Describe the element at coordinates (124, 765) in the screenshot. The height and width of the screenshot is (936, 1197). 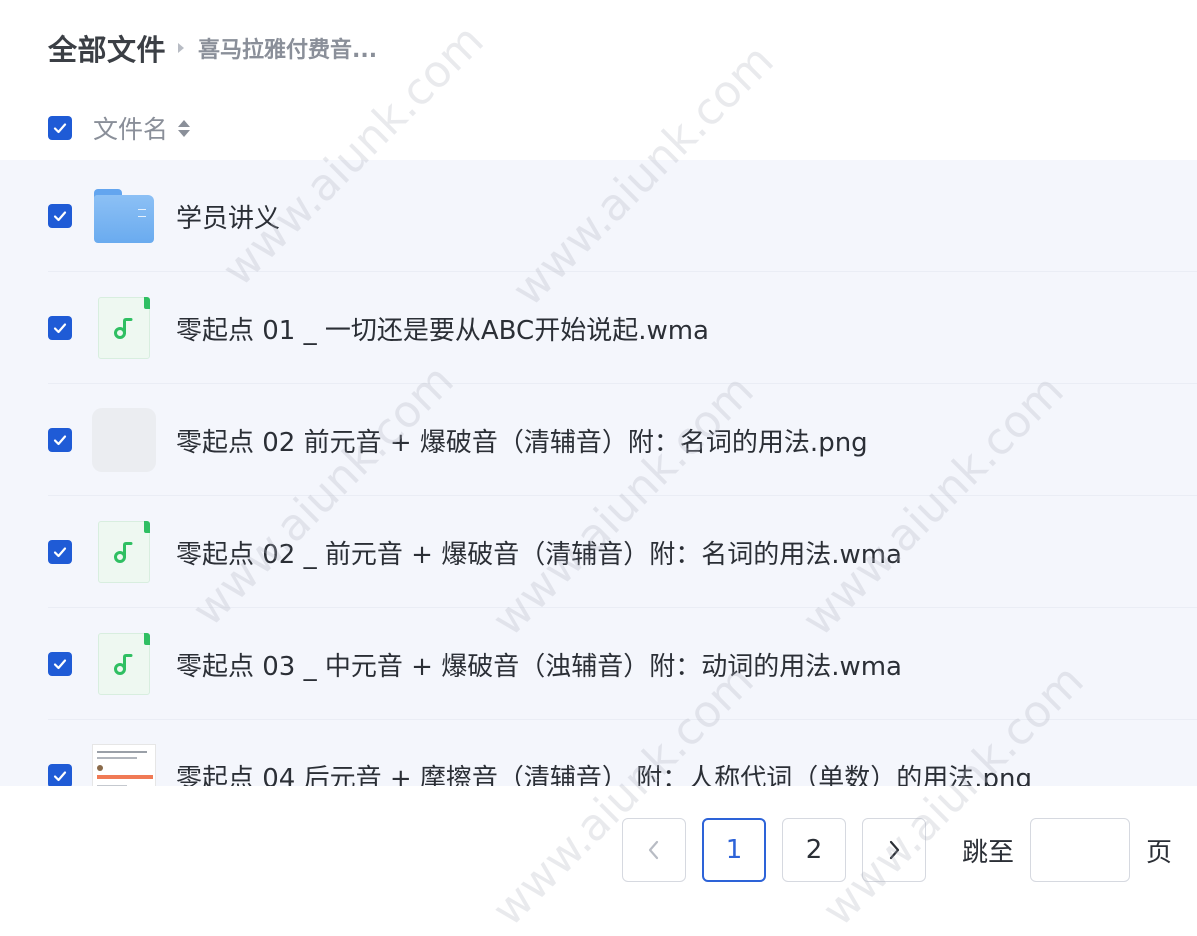
I see `image-thumbnail` at that location.